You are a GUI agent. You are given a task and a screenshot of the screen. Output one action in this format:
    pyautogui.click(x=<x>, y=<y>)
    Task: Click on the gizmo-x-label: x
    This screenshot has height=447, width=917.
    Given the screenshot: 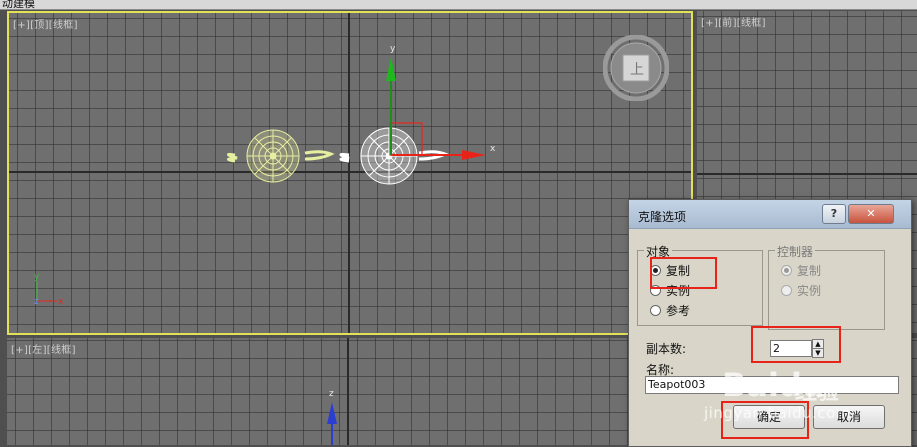 What is the action you would take?
    pyautogui.click(x=493, y=149)
    